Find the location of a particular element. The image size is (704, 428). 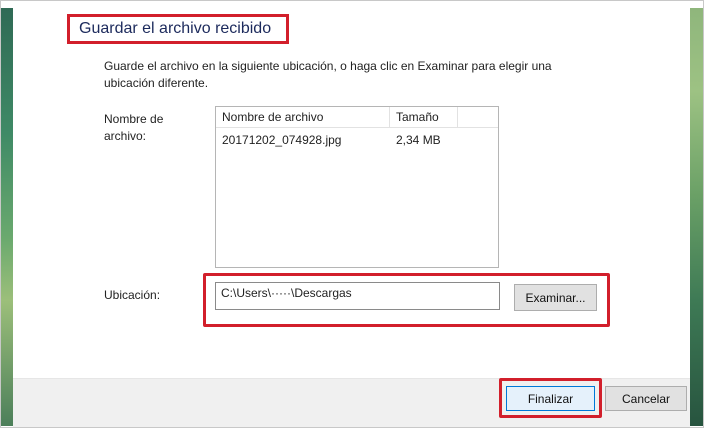

finish-button: Finalizar is located at coordinates (550, 398).